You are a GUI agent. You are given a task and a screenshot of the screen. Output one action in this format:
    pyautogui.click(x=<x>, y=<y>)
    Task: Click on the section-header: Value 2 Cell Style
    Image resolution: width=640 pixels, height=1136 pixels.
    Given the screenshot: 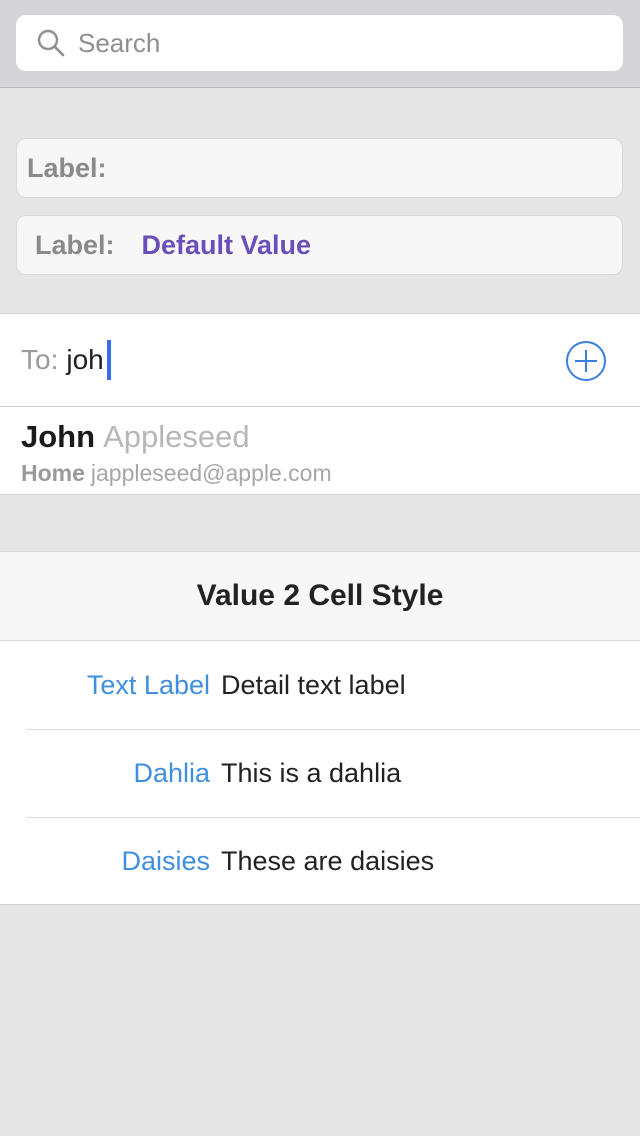 What is the action you would take?
    pyautogui.click(x=320, y=596)
    